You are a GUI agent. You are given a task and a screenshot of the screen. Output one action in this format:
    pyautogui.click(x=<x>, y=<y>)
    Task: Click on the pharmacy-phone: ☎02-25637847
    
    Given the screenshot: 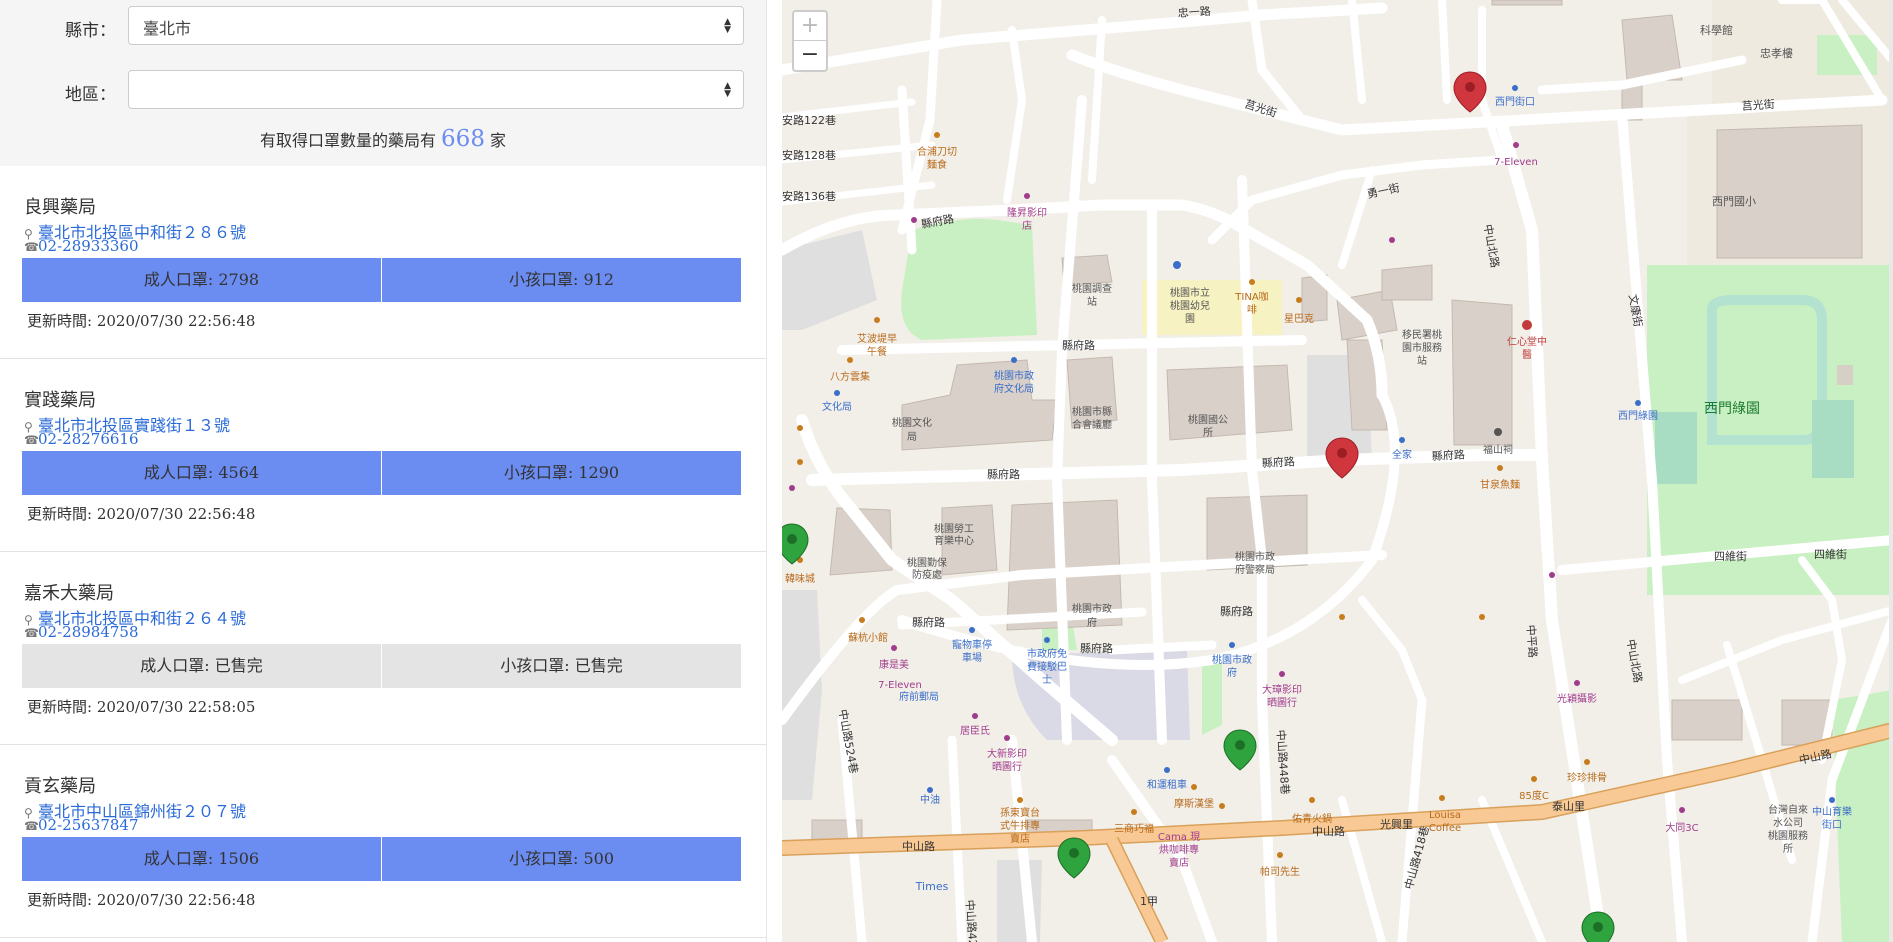 What is the action you would take?
    pyautogui.click(x=81, y=825)
    